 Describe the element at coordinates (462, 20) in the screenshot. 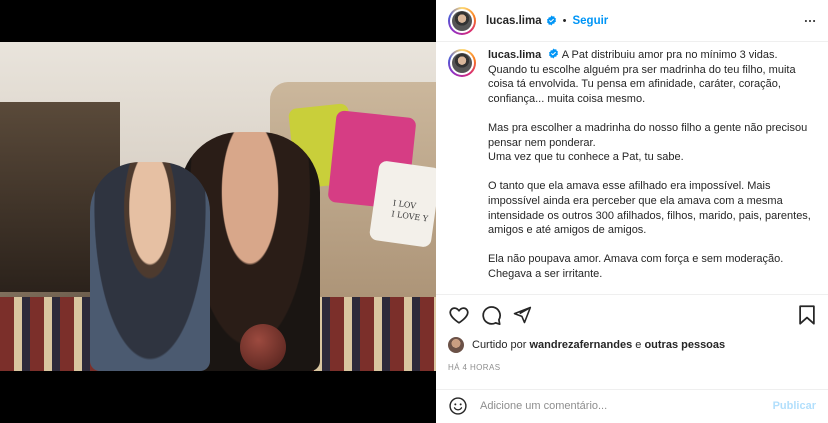

I see `author-avatar` at that location.